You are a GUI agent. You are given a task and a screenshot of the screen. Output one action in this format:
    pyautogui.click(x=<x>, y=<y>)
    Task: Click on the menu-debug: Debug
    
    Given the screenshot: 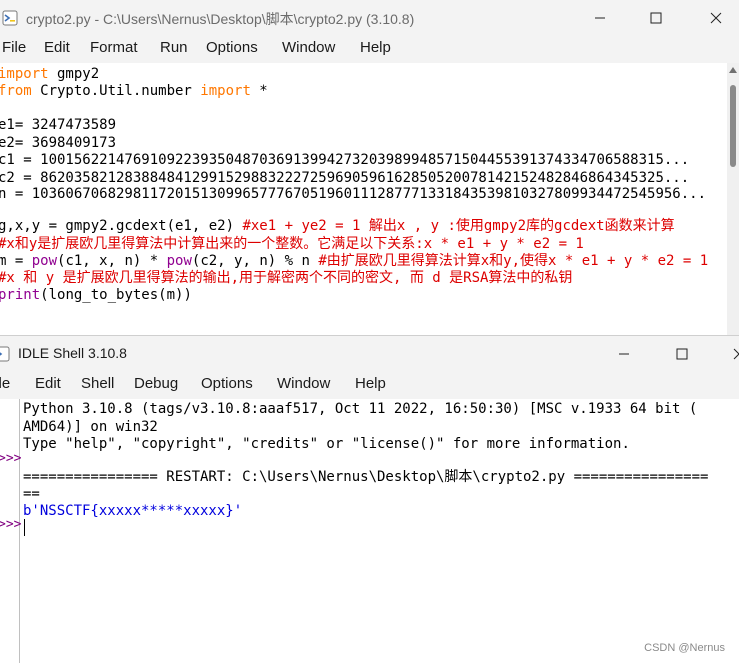 What is the action you would take?
    pyautogui.click(x=156, y=383)
    